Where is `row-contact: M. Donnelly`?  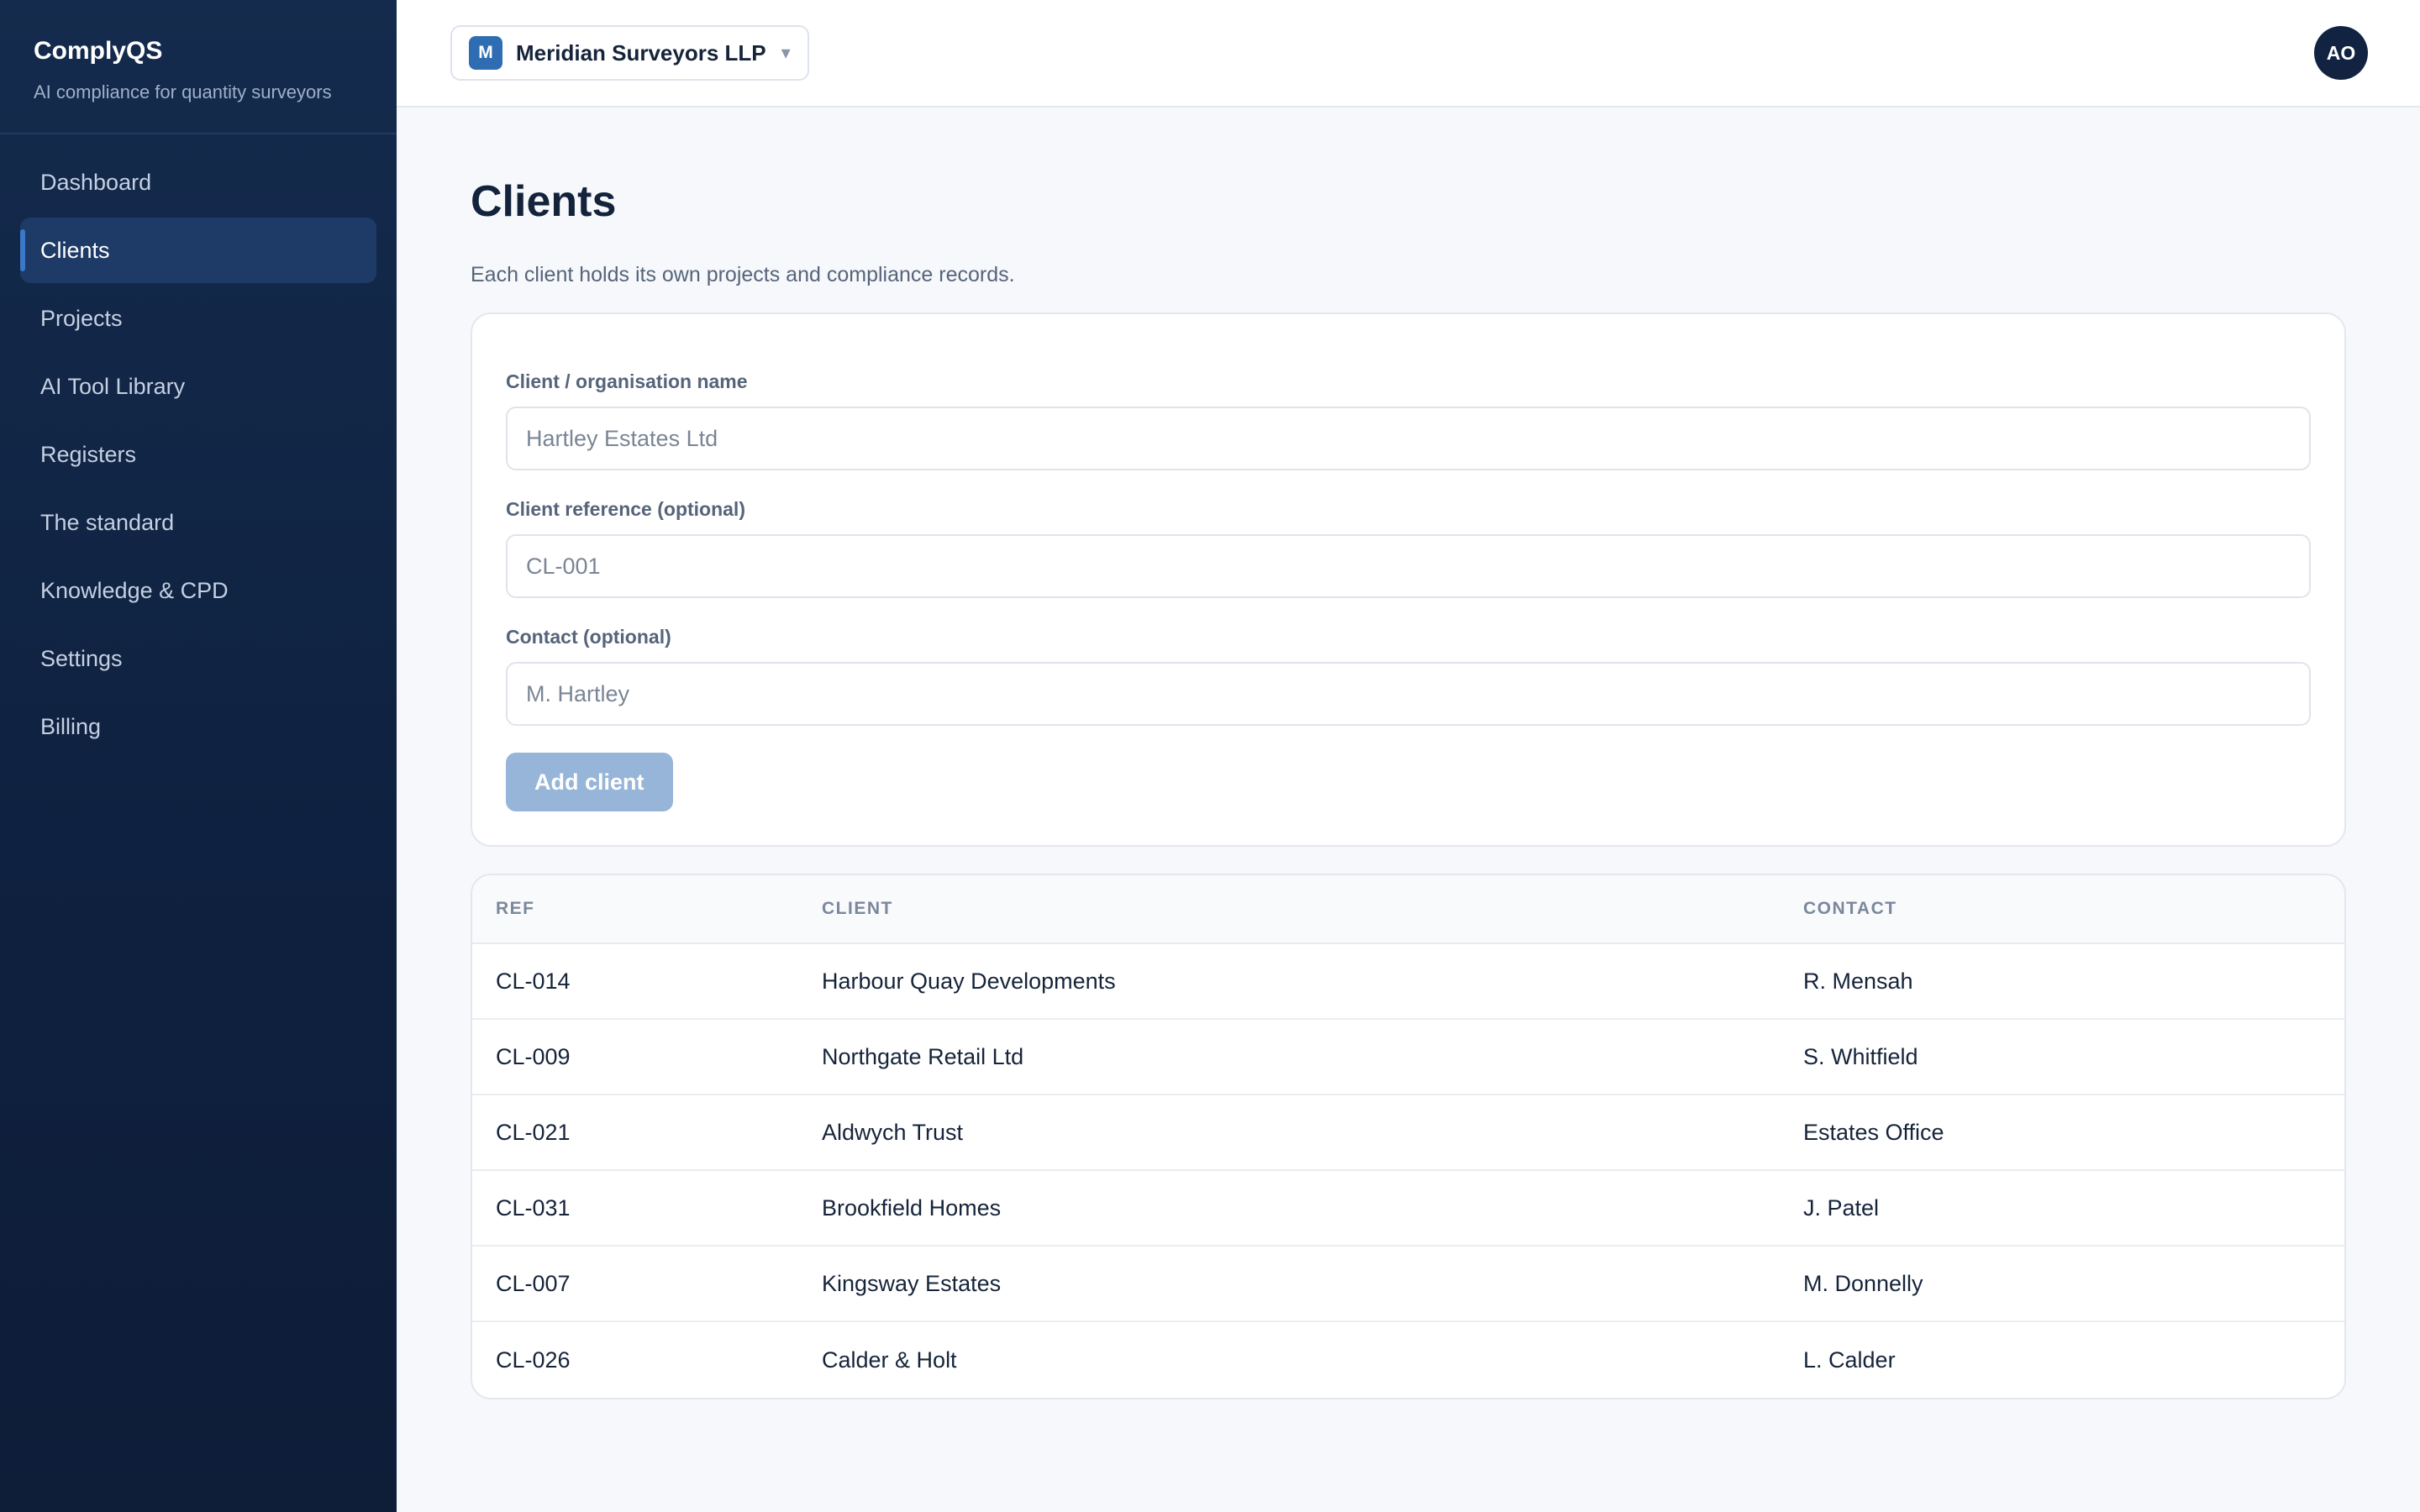 row-contact: M. Donnelly is located at coordinates (1863, 1283).